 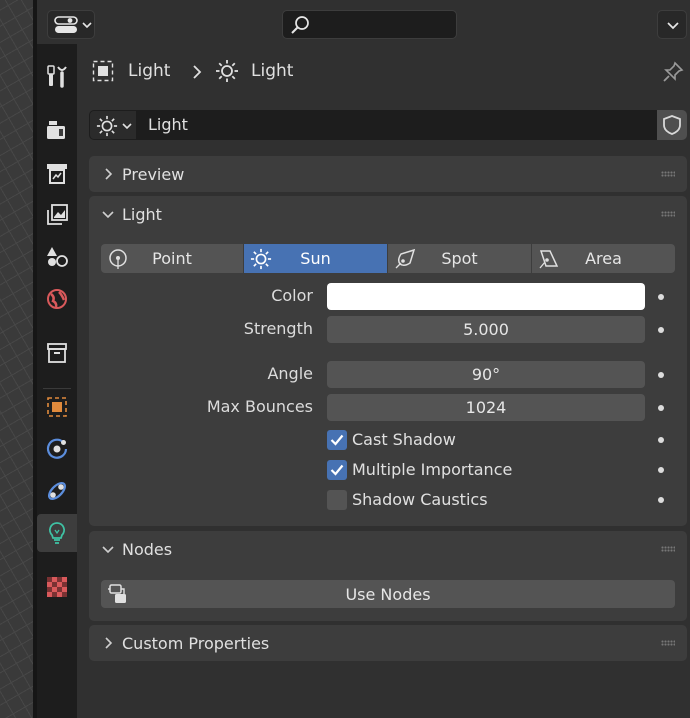 I want to click on color-swatch, so click(x=486, y=296).